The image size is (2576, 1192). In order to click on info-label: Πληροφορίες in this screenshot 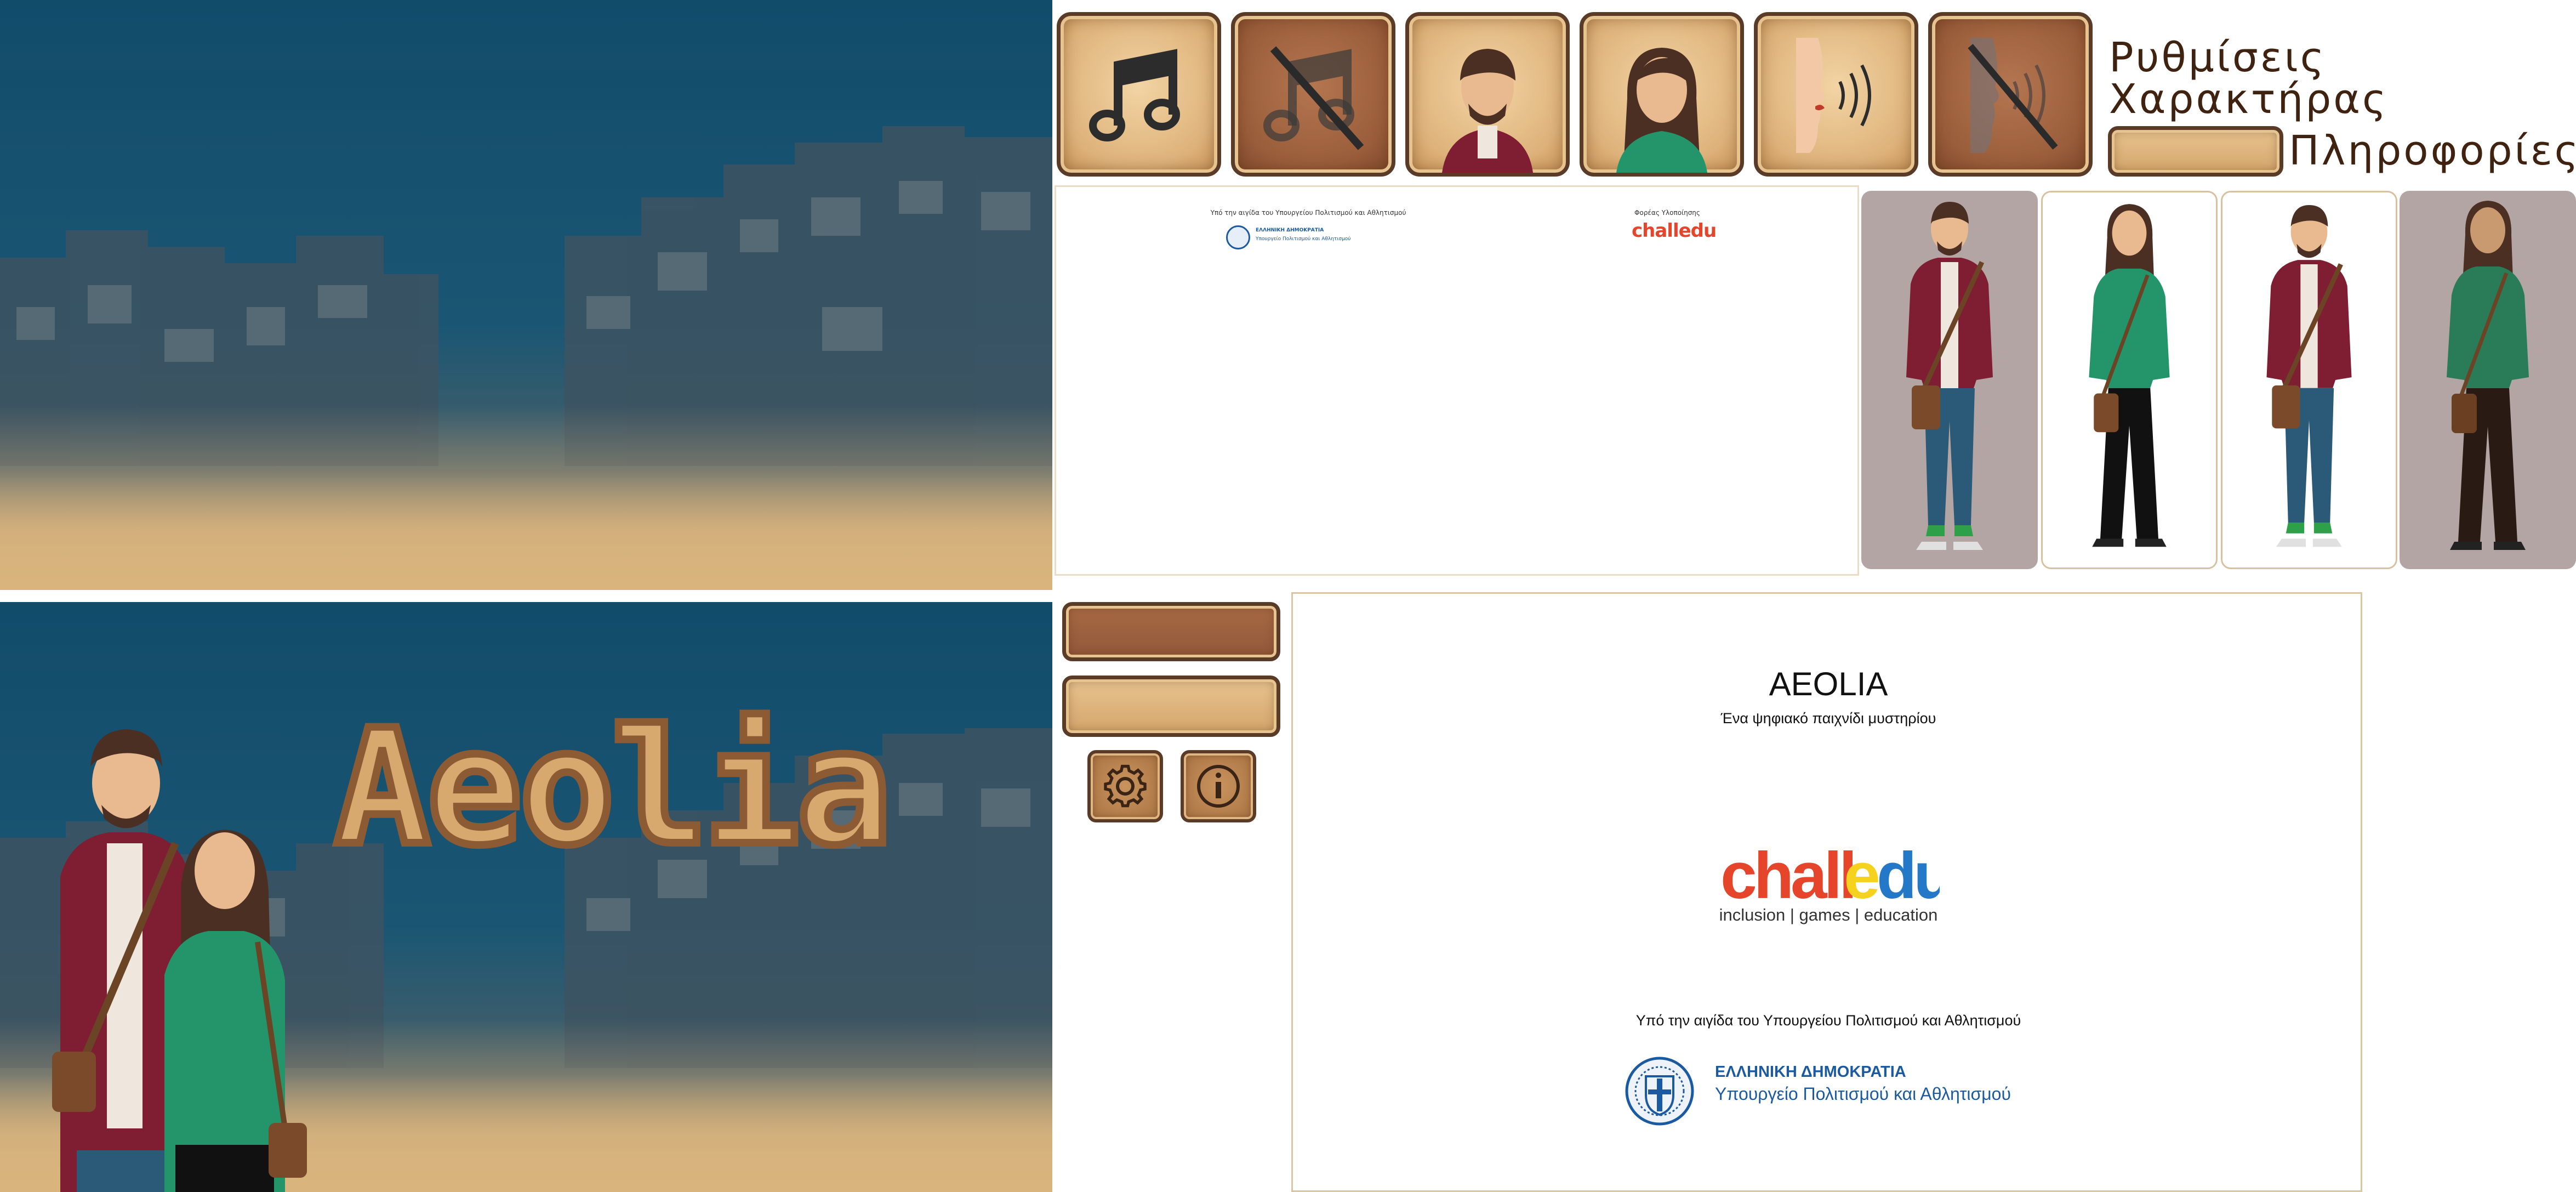, I will do `click(2432, 150)`.